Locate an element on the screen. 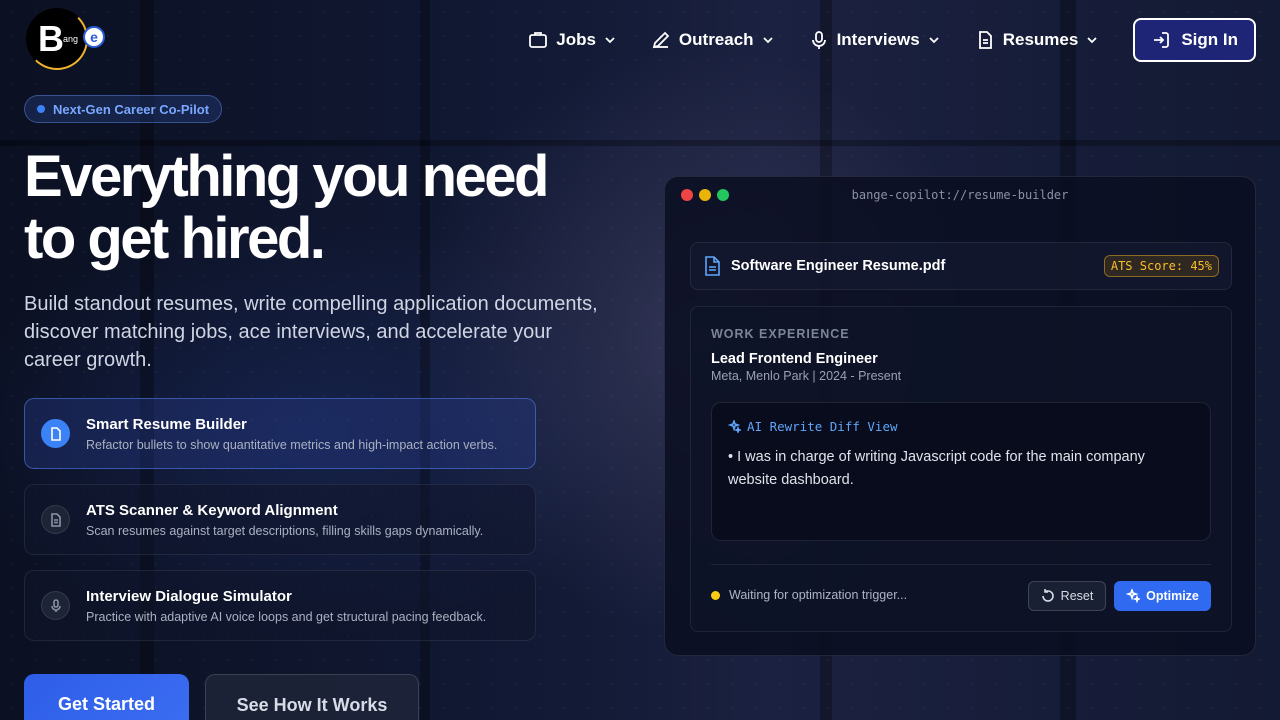 This screenshot has height=720, width=1280. get-started-button: Get Started is located at coordinates (106, 697).